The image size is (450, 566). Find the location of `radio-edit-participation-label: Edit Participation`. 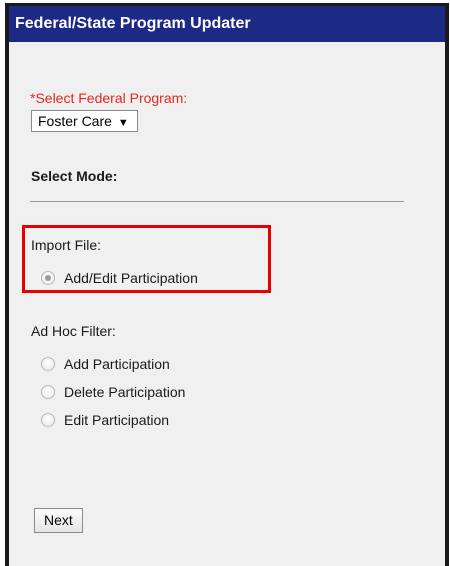

radio-edit-participation-label: Edit Participation is located at coordinates (117, 420).